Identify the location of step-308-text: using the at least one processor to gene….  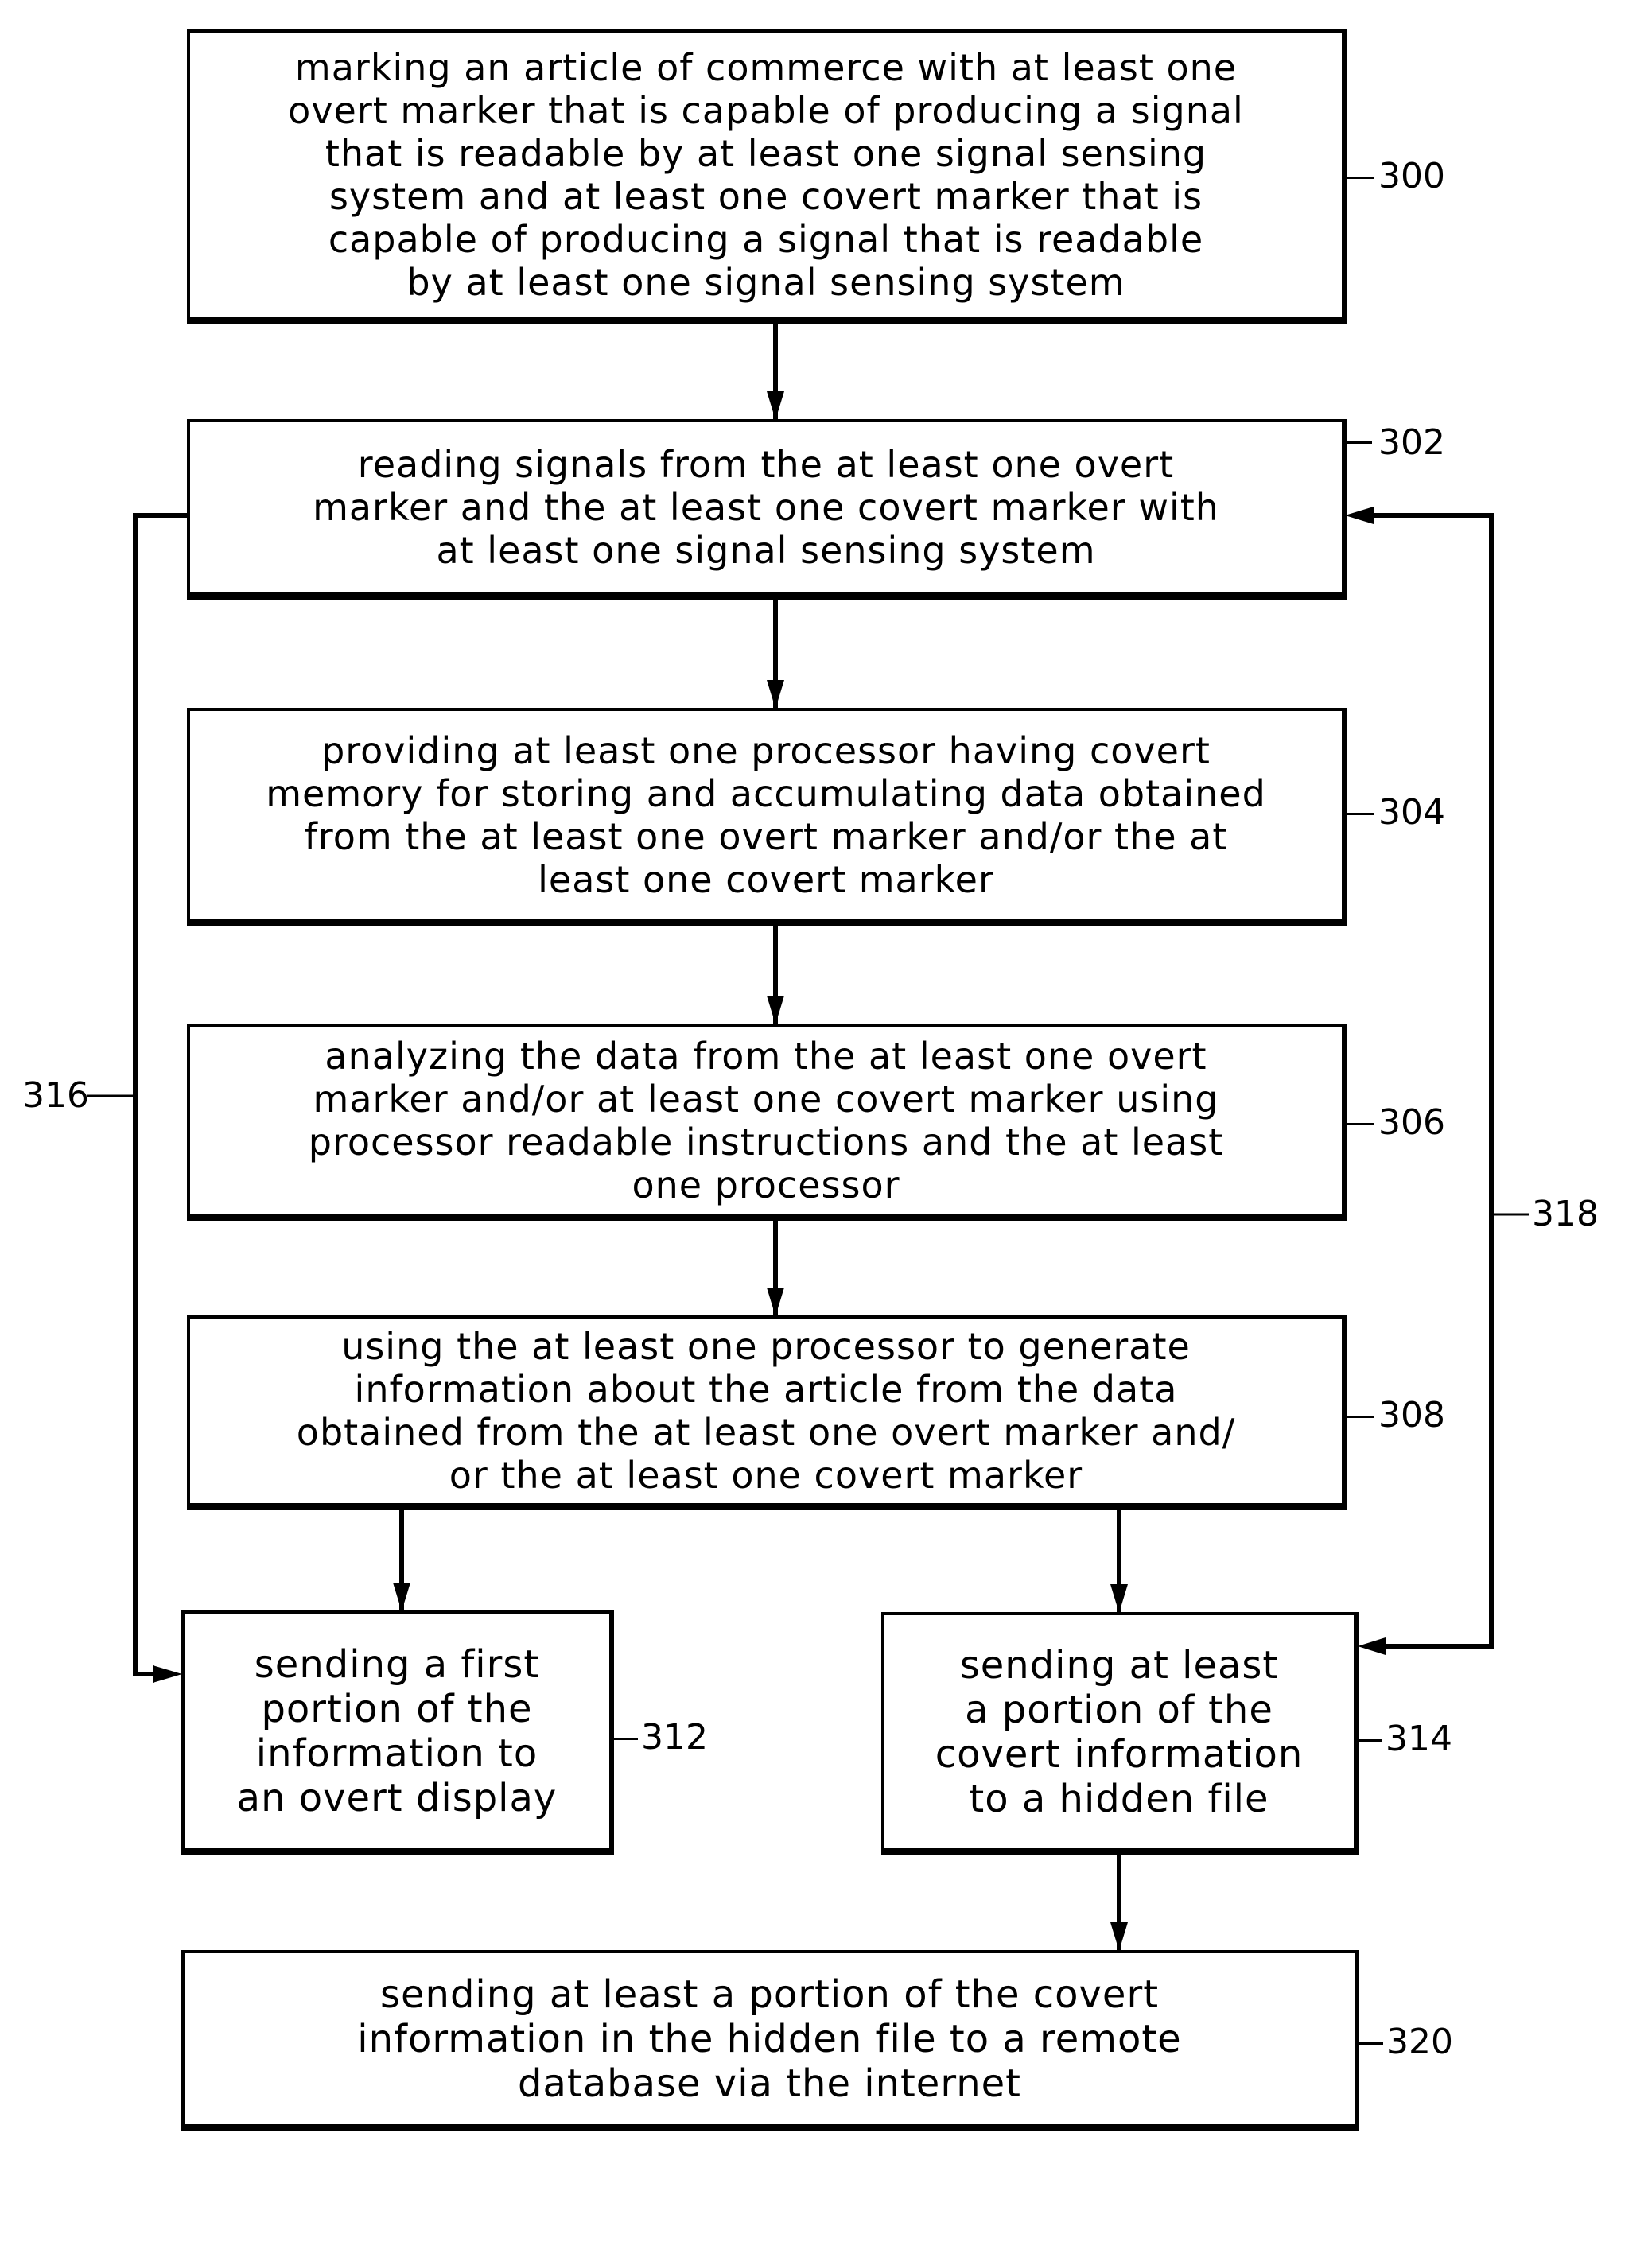
(766, 1411).